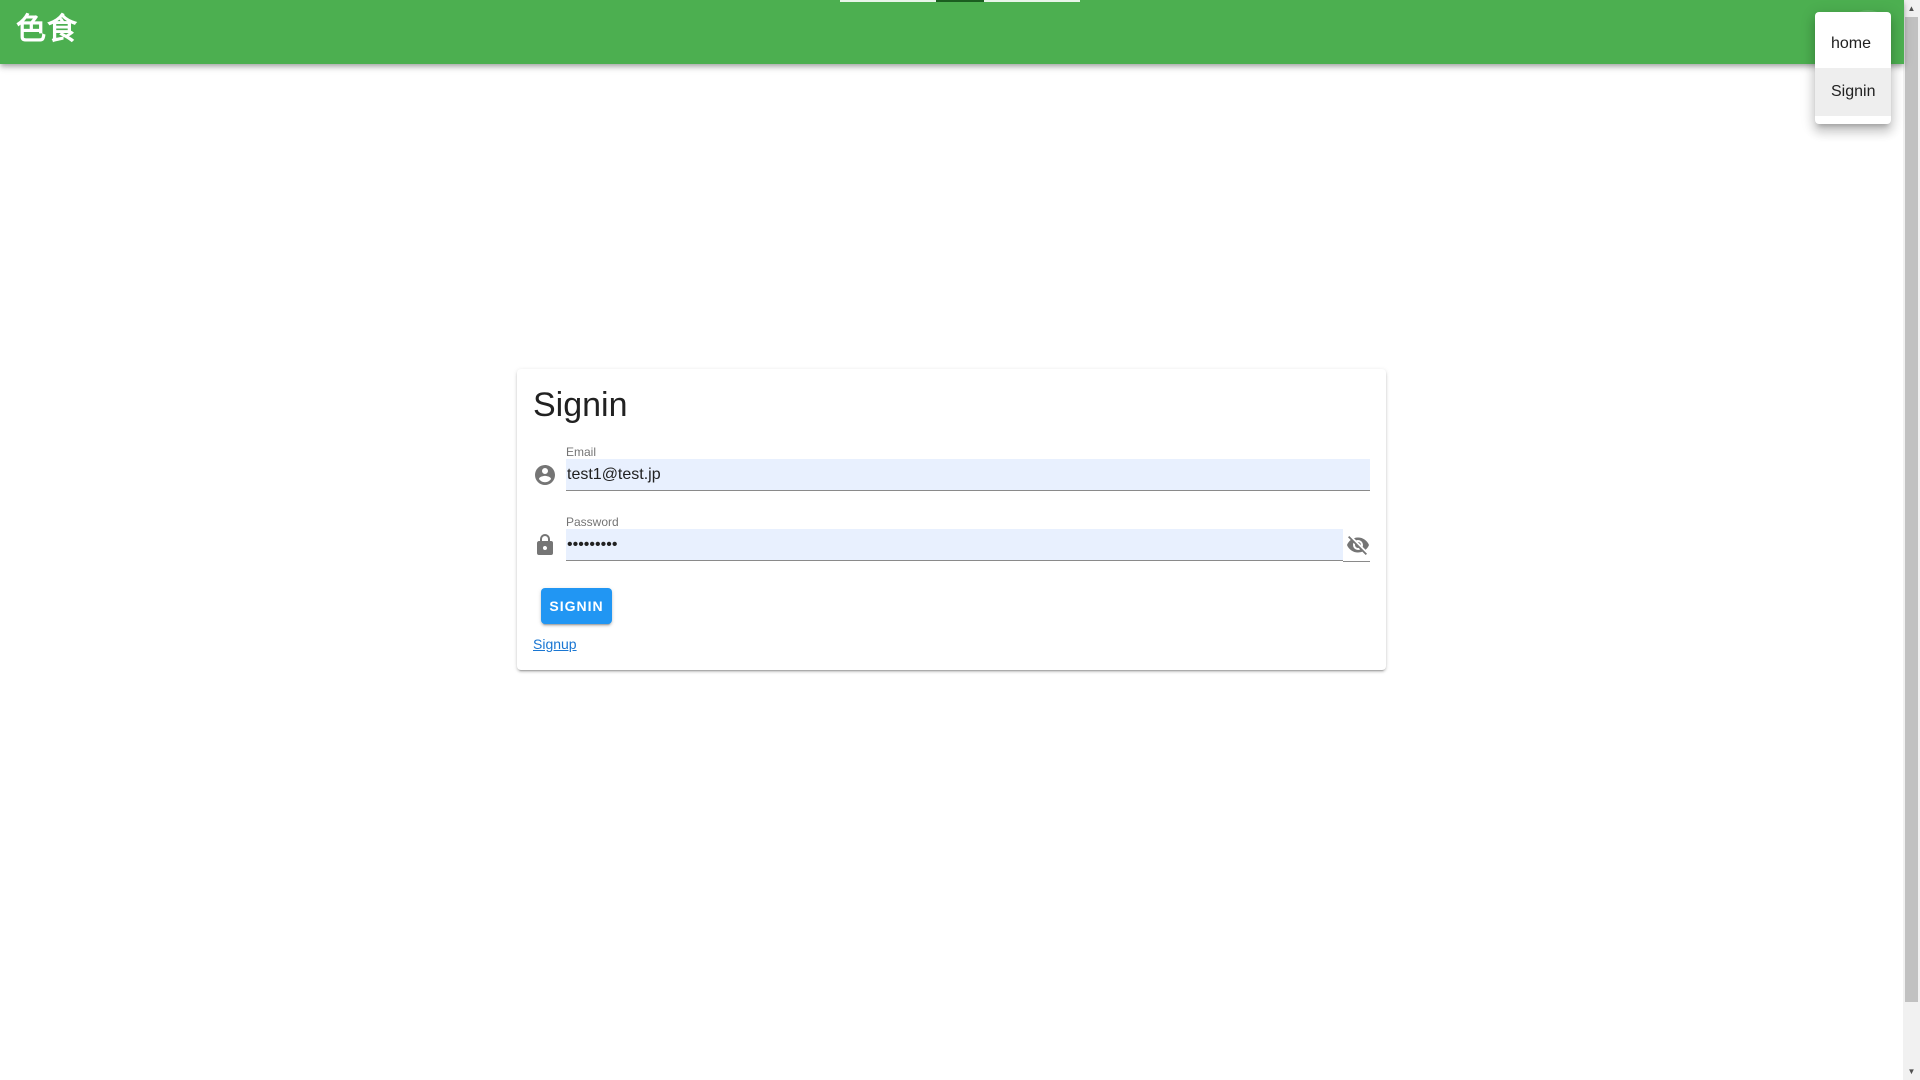 The height and width of the screenshot is (1080, 1920). What do you see at coordinates (580, 405) in the screenshot?
I see `page-title: Signin` at bounding box center [580, 405].